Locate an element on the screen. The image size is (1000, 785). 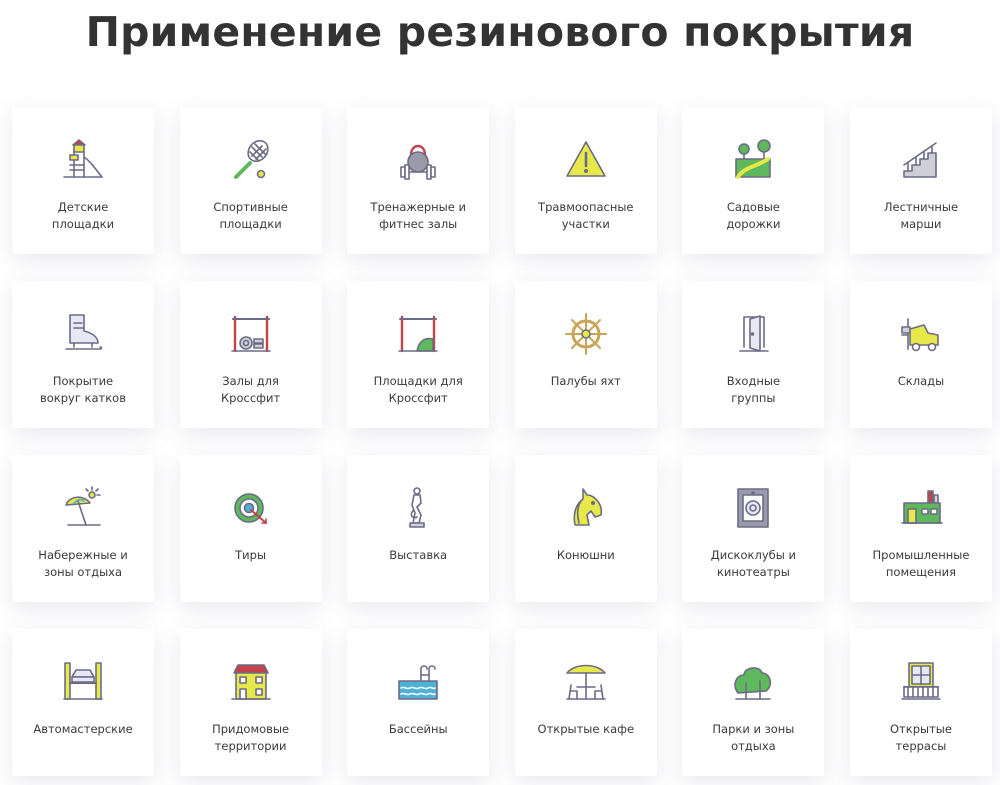
application-card: Лестничные марши is located at coordinates (920, 180).